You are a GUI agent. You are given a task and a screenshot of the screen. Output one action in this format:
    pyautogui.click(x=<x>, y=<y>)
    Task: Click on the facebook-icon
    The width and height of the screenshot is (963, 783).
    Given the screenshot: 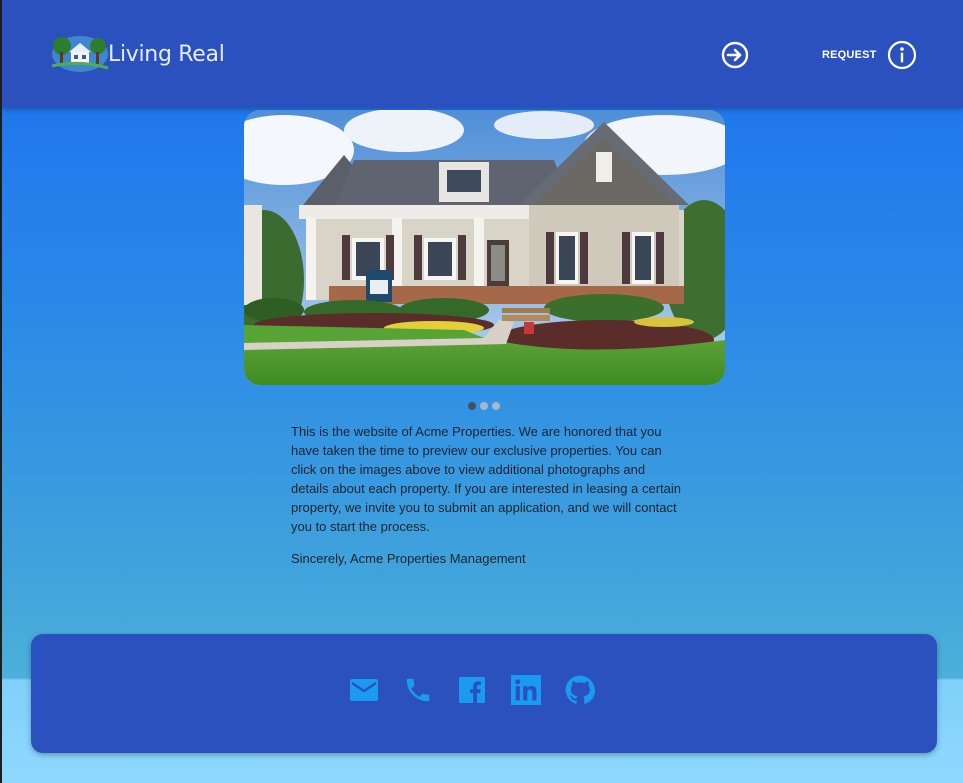 What is the action you would take?
    pyautogui.click(x=472, y=690)
    